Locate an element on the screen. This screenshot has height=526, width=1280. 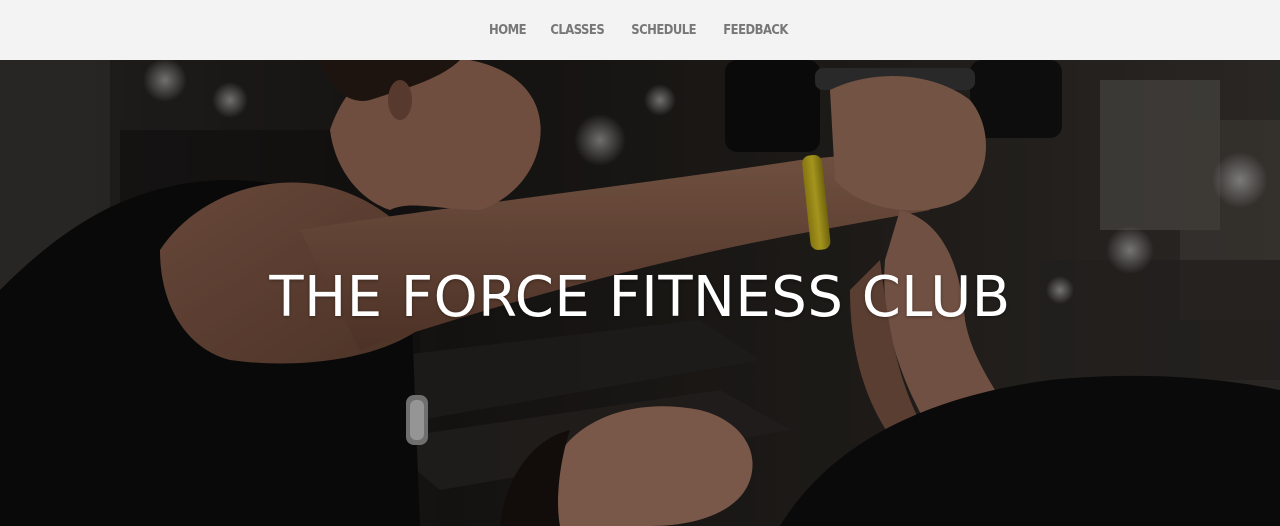
nav-link-schedule: SCHEDULE is located at coordinates (663, 30).